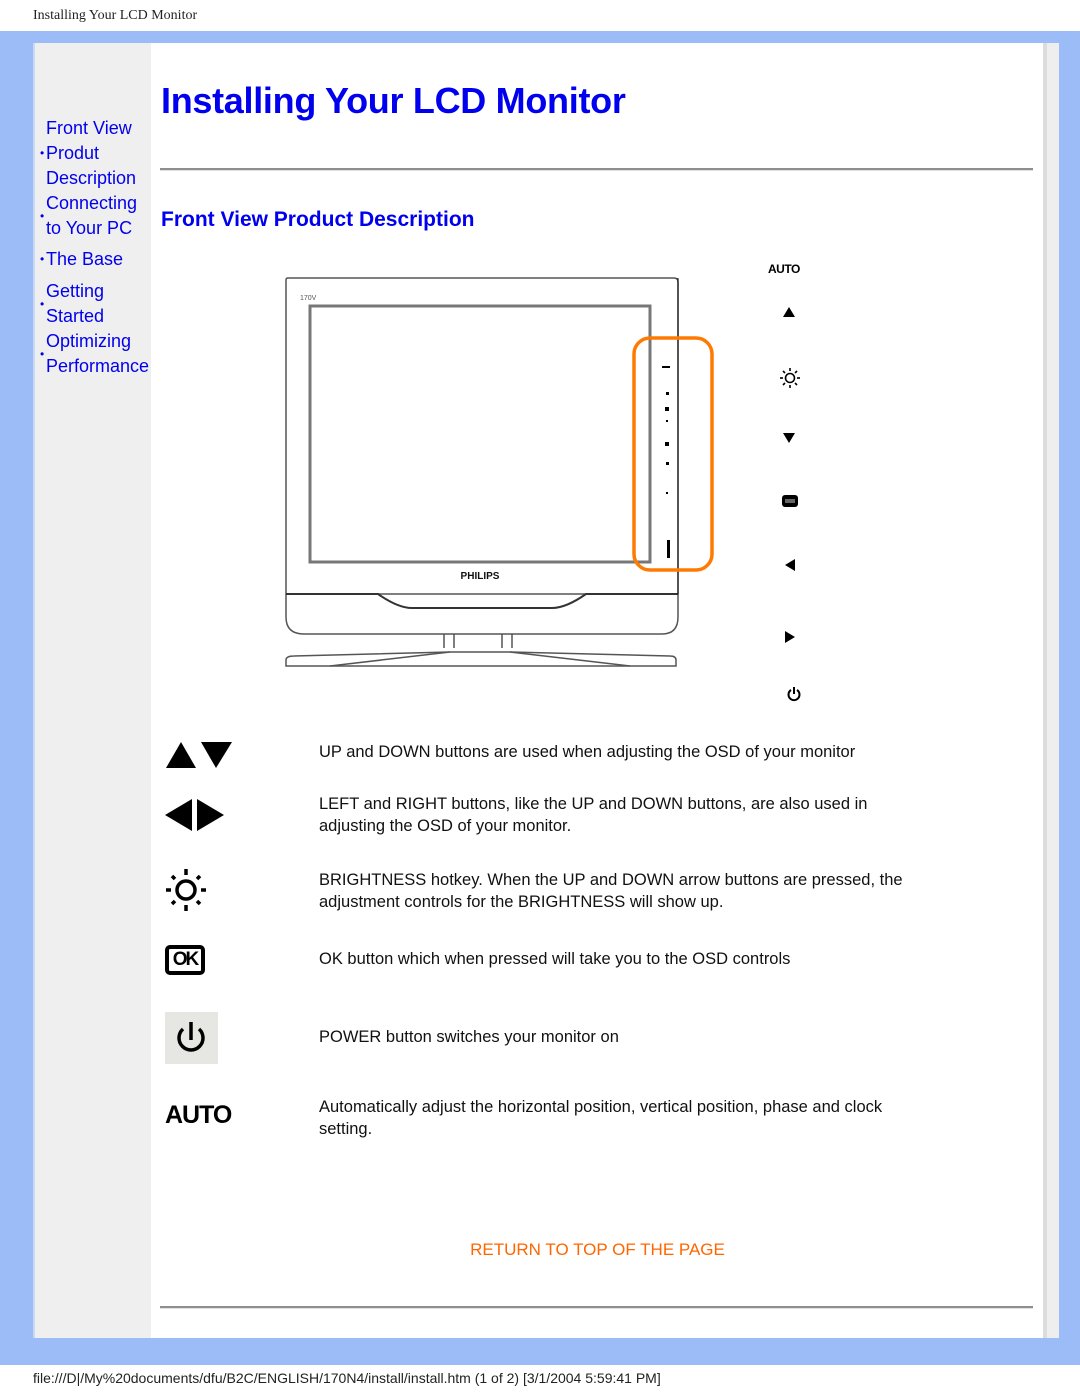 This screenshot has width=1080, height=1397. What do you see at coordinates (89, 341) in the screenshot?
I see `sidebar-item-label: Optimizing` at bounding box center [89, 341].